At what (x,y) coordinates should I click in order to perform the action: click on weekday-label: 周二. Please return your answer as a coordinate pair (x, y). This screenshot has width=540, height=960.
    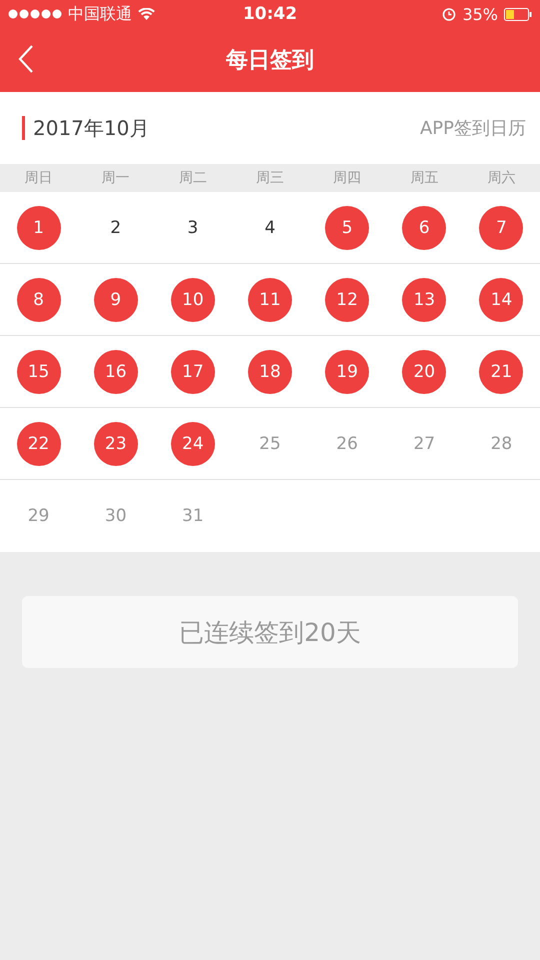
    Looking at the image, I should click on (193, 178).